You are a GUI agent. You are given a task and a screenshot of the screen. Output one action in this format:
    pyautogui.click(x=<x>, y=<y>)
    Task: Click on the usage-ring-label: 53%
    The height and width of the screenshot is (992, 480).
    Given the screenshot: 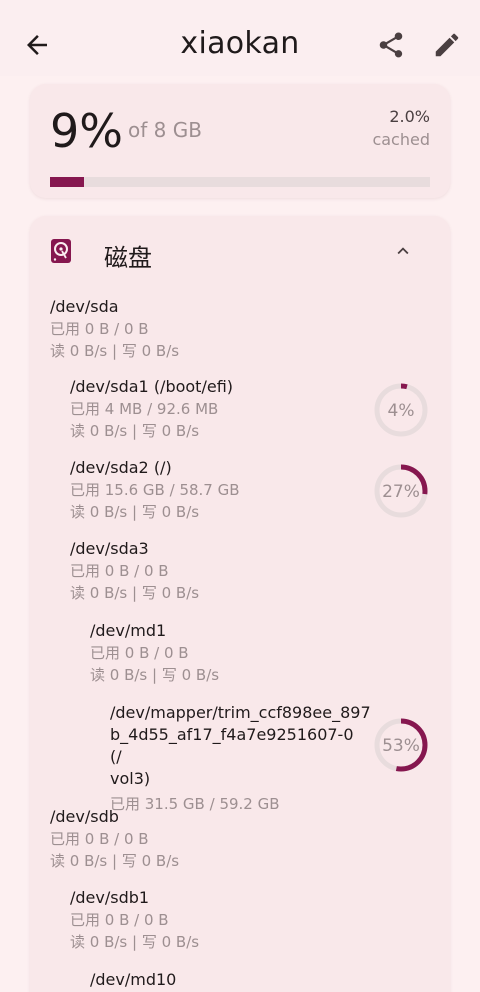 What is the action you would take?
    pyautogui.click(x=401, y=746)
    